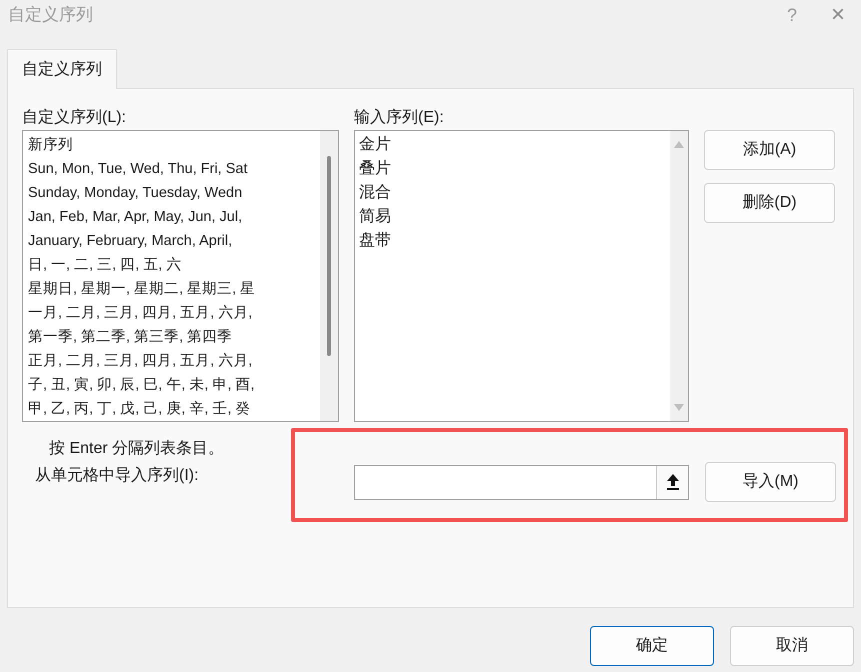 This screenshot has width=861, height=672. I want to click on scroll-down-icon, so click(679, 407).